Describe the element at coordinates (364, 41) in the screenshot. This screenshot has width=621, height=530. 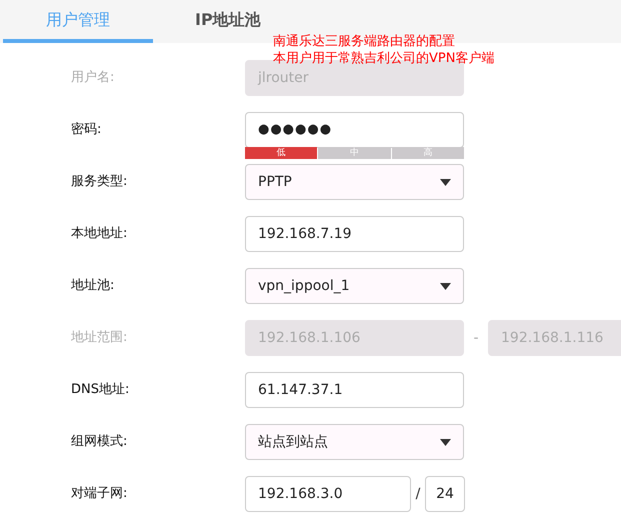
I see `annotation-text: 南通乐达三服务端路由器的配置` at that location.